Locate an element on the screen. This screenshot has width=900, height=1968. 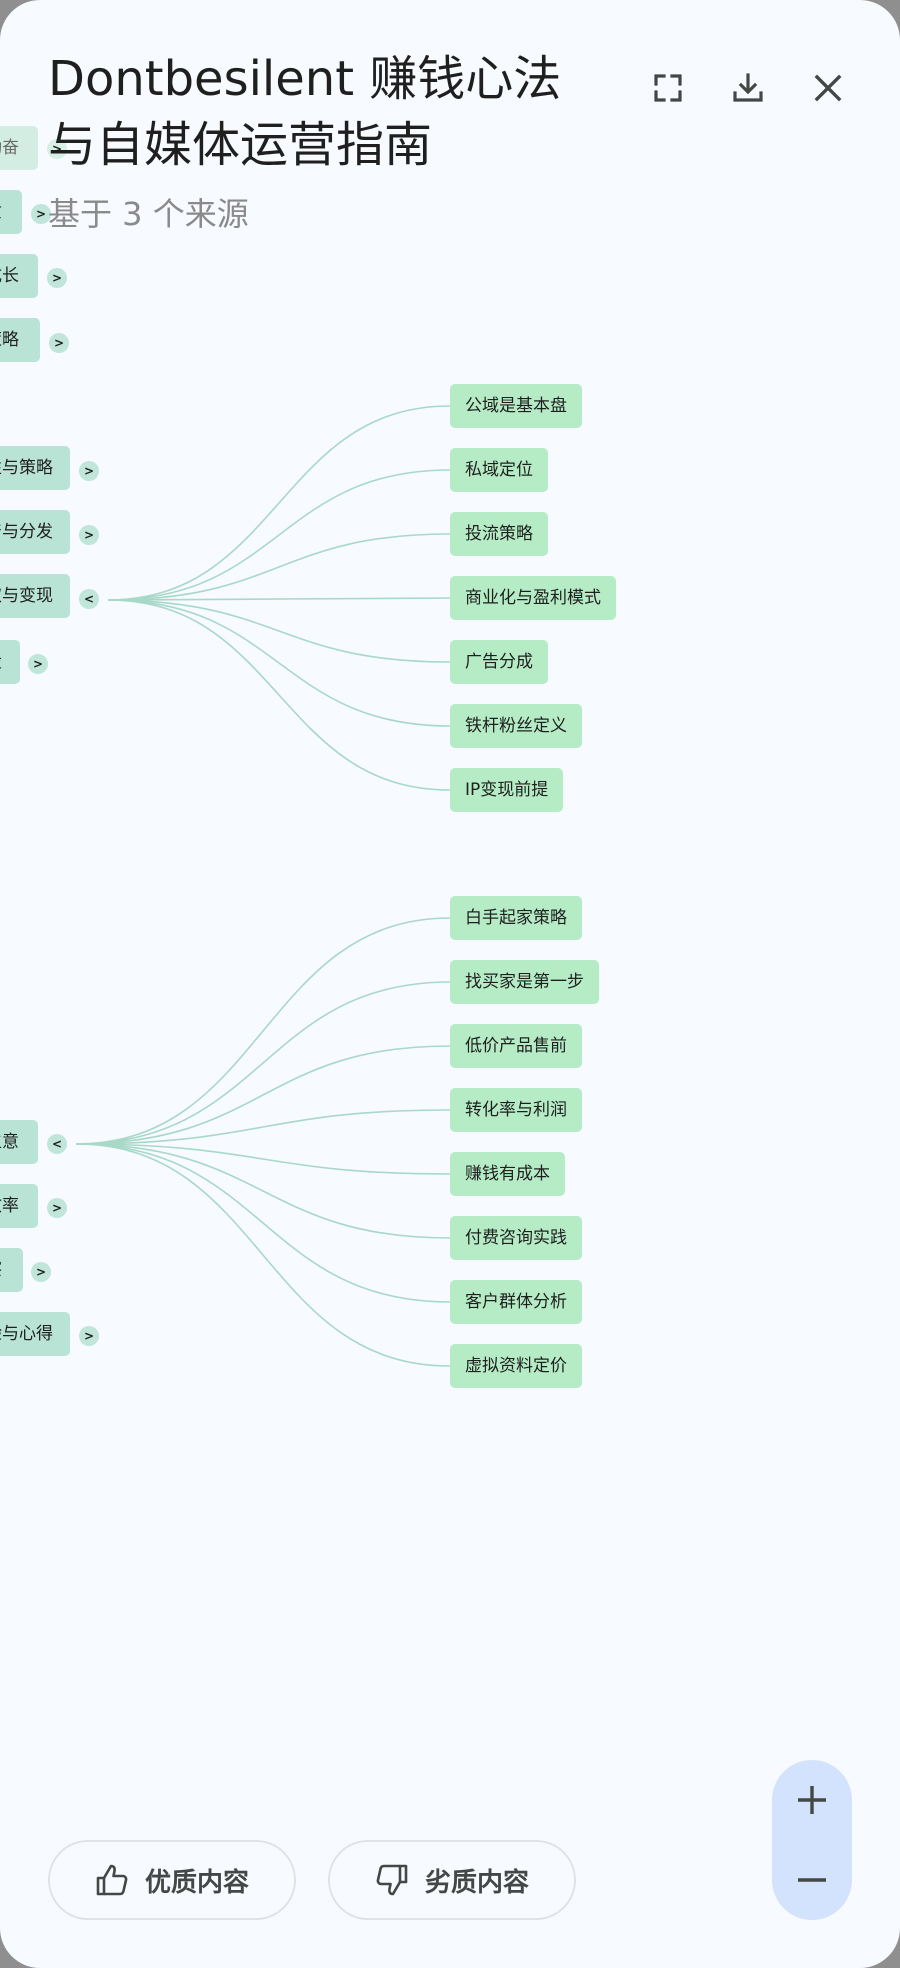
mindmap-node-leaf: 找买家是第一步 is located at coordinates (524, 982).